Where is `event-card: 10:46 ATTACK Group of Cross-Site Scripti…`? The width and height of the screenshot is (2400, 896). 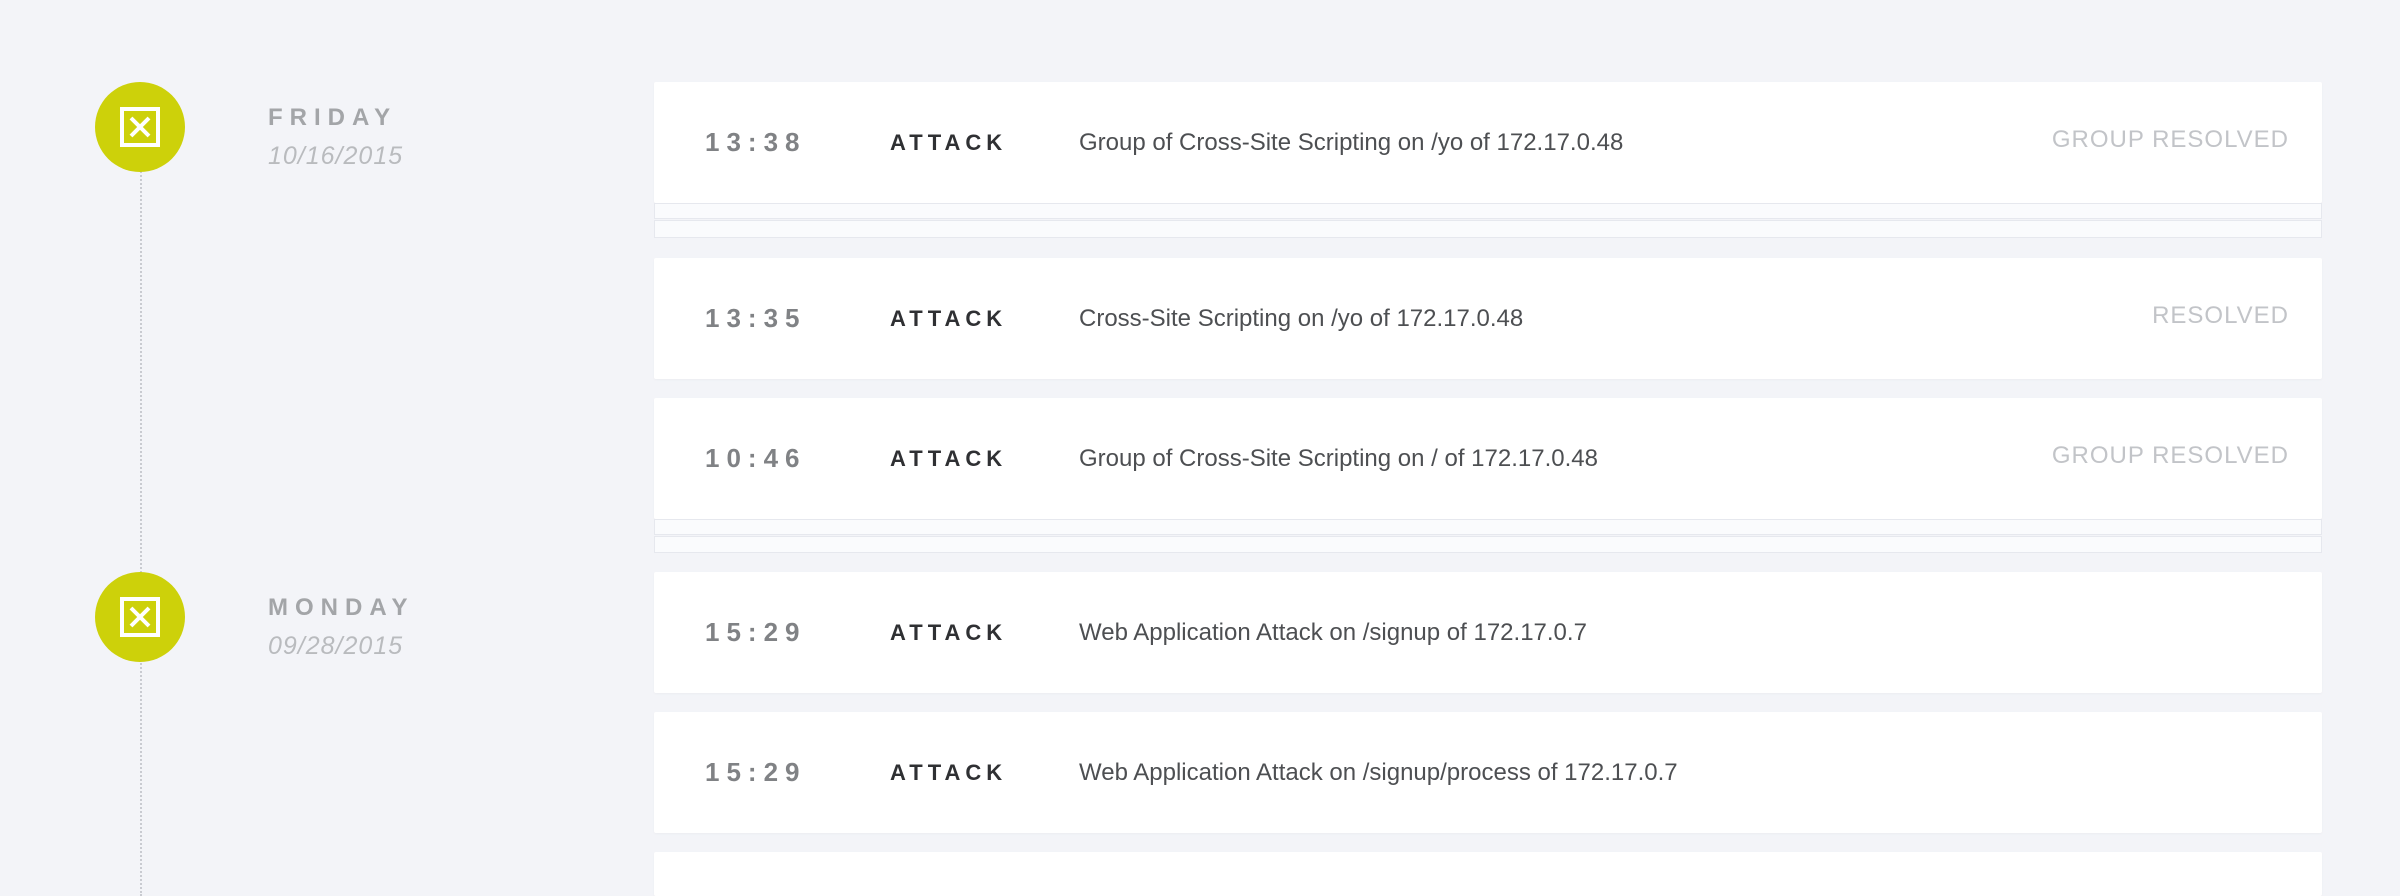 event-card: 10:46 ATTACK Group of Cross-Site Scripti… is located at coordinates (1488, 458).